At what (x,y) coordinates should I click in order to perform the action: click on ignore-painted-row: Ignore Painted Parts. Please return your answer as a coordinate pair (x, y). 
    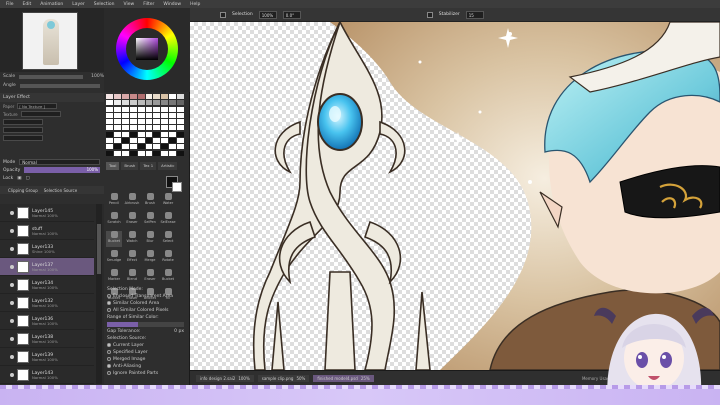
    Looking at the image, I should click on (147, 373).